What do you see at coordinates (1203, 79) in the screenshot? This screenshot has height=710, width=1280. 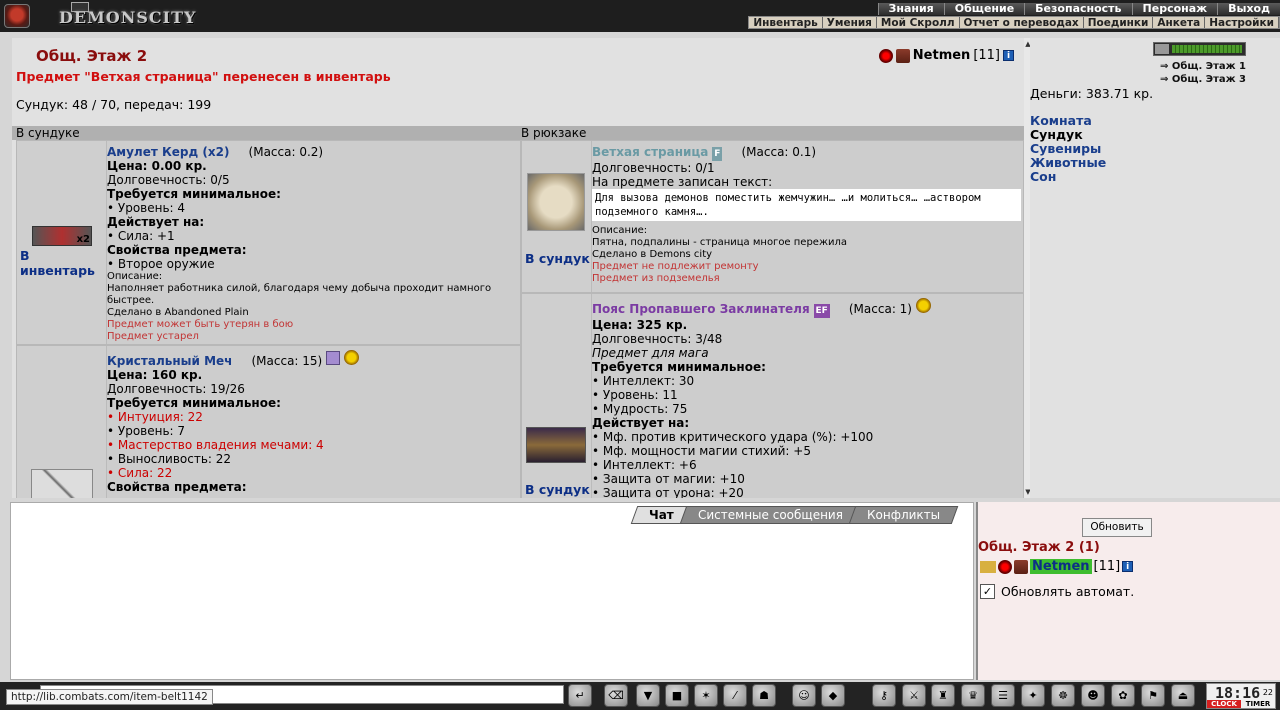 I see `floor-link-3: ⇒ Общ. Этаж 3` at bounding box center [1203, 79].